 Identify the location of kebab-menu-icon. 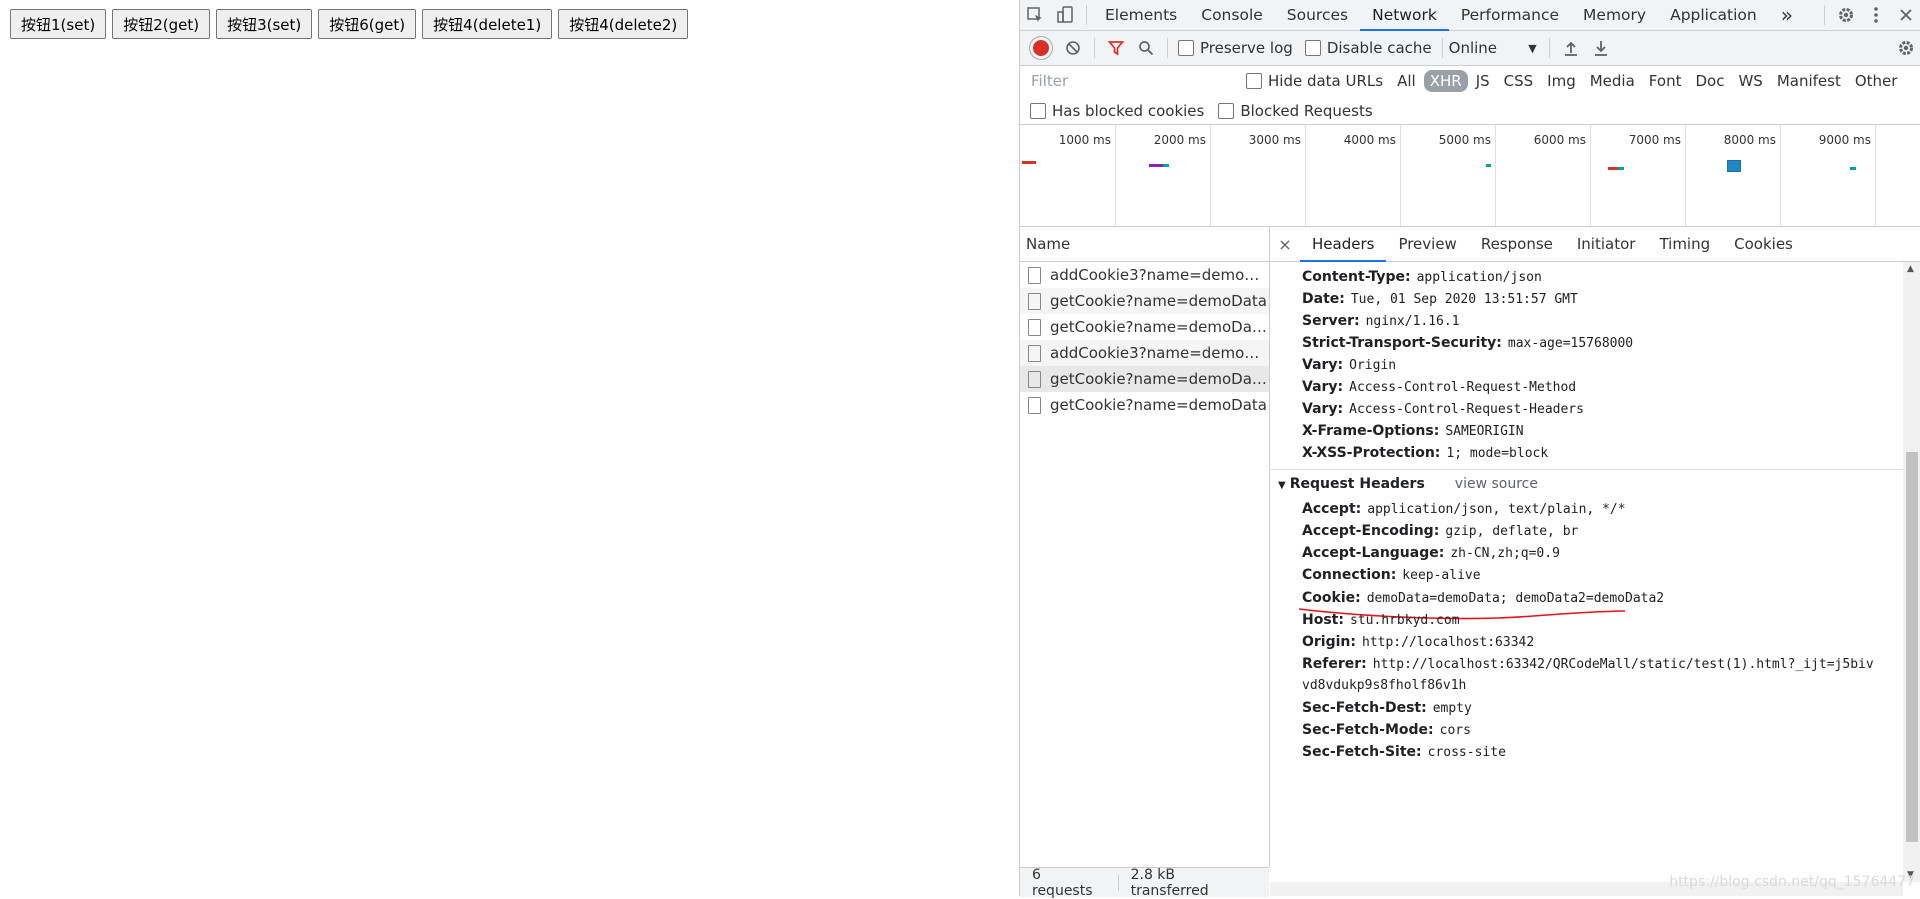
(1876, 15).